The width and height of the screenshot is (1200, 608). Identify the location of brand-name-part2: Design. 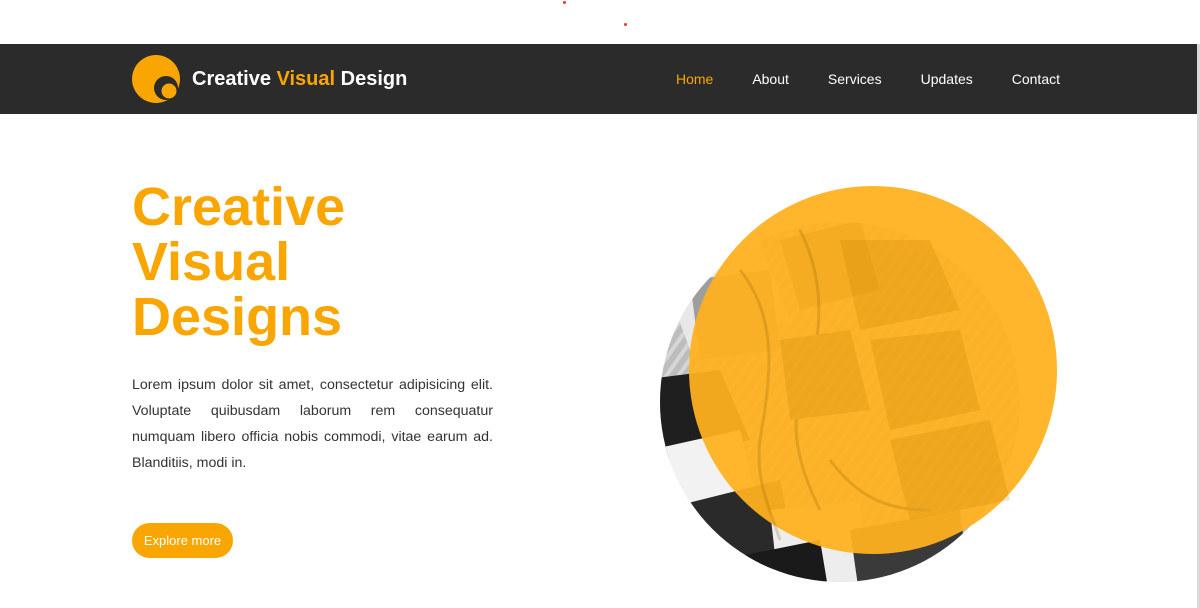
(374, 78).